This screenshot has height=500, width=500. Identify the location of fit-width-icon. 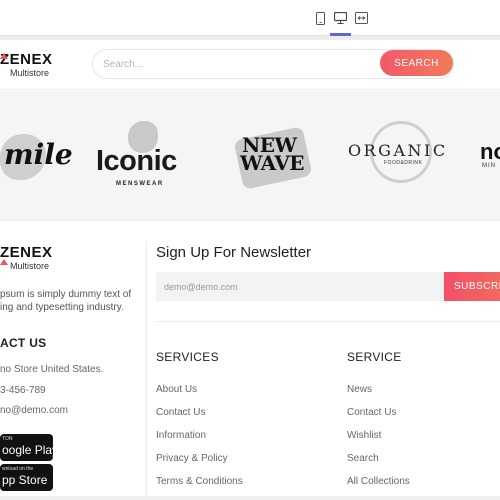
(361, 18).